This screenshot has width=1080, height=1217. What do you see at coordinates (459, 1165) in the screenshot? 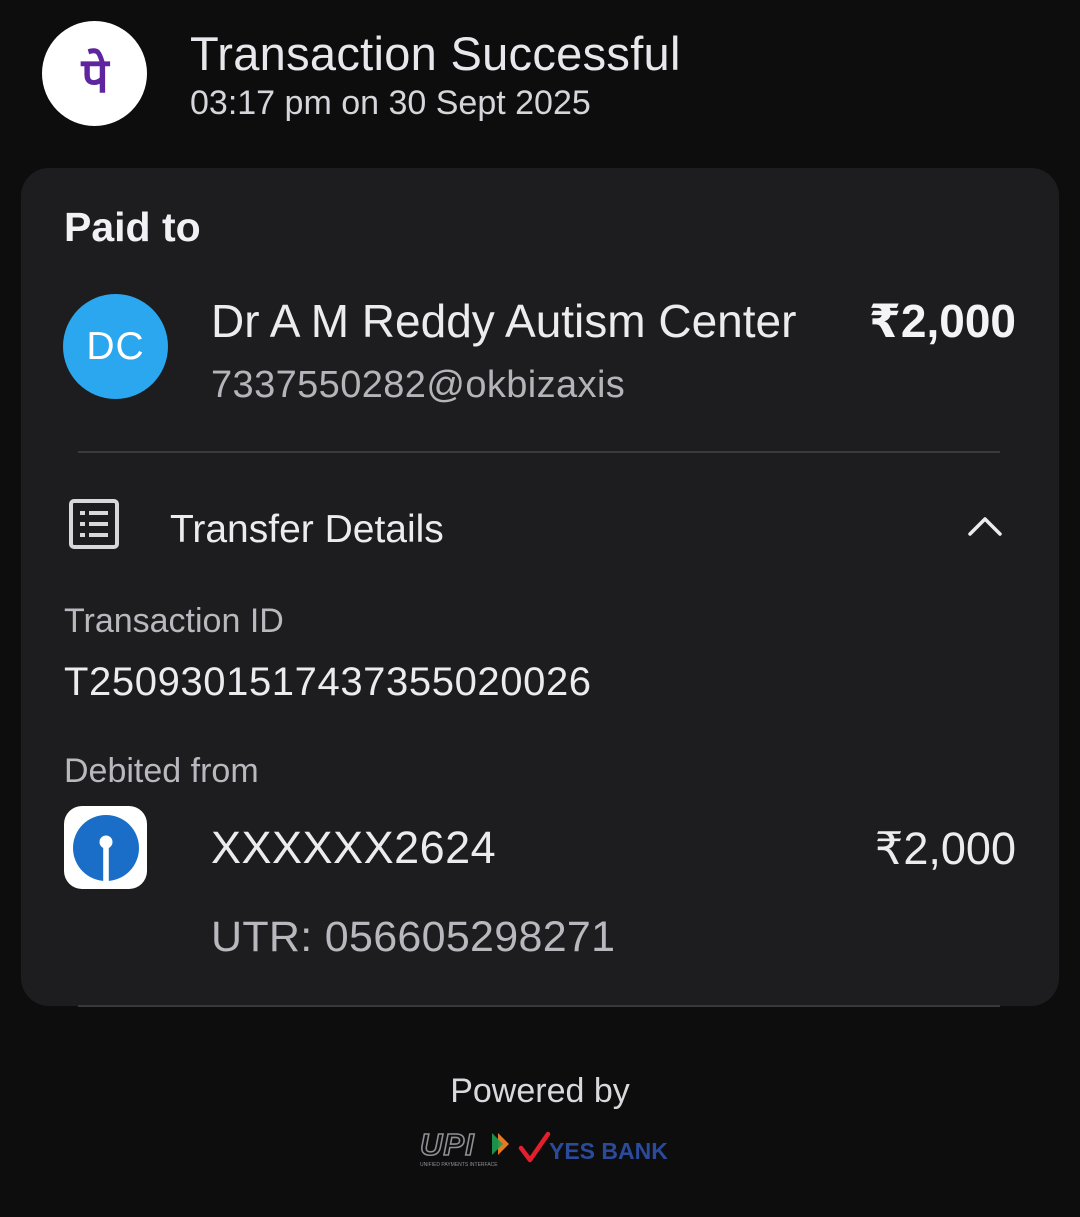
I see `upi-tagline: UNIFIED PAYMENTS INTERFACE` at bounding box center [459, 1165].